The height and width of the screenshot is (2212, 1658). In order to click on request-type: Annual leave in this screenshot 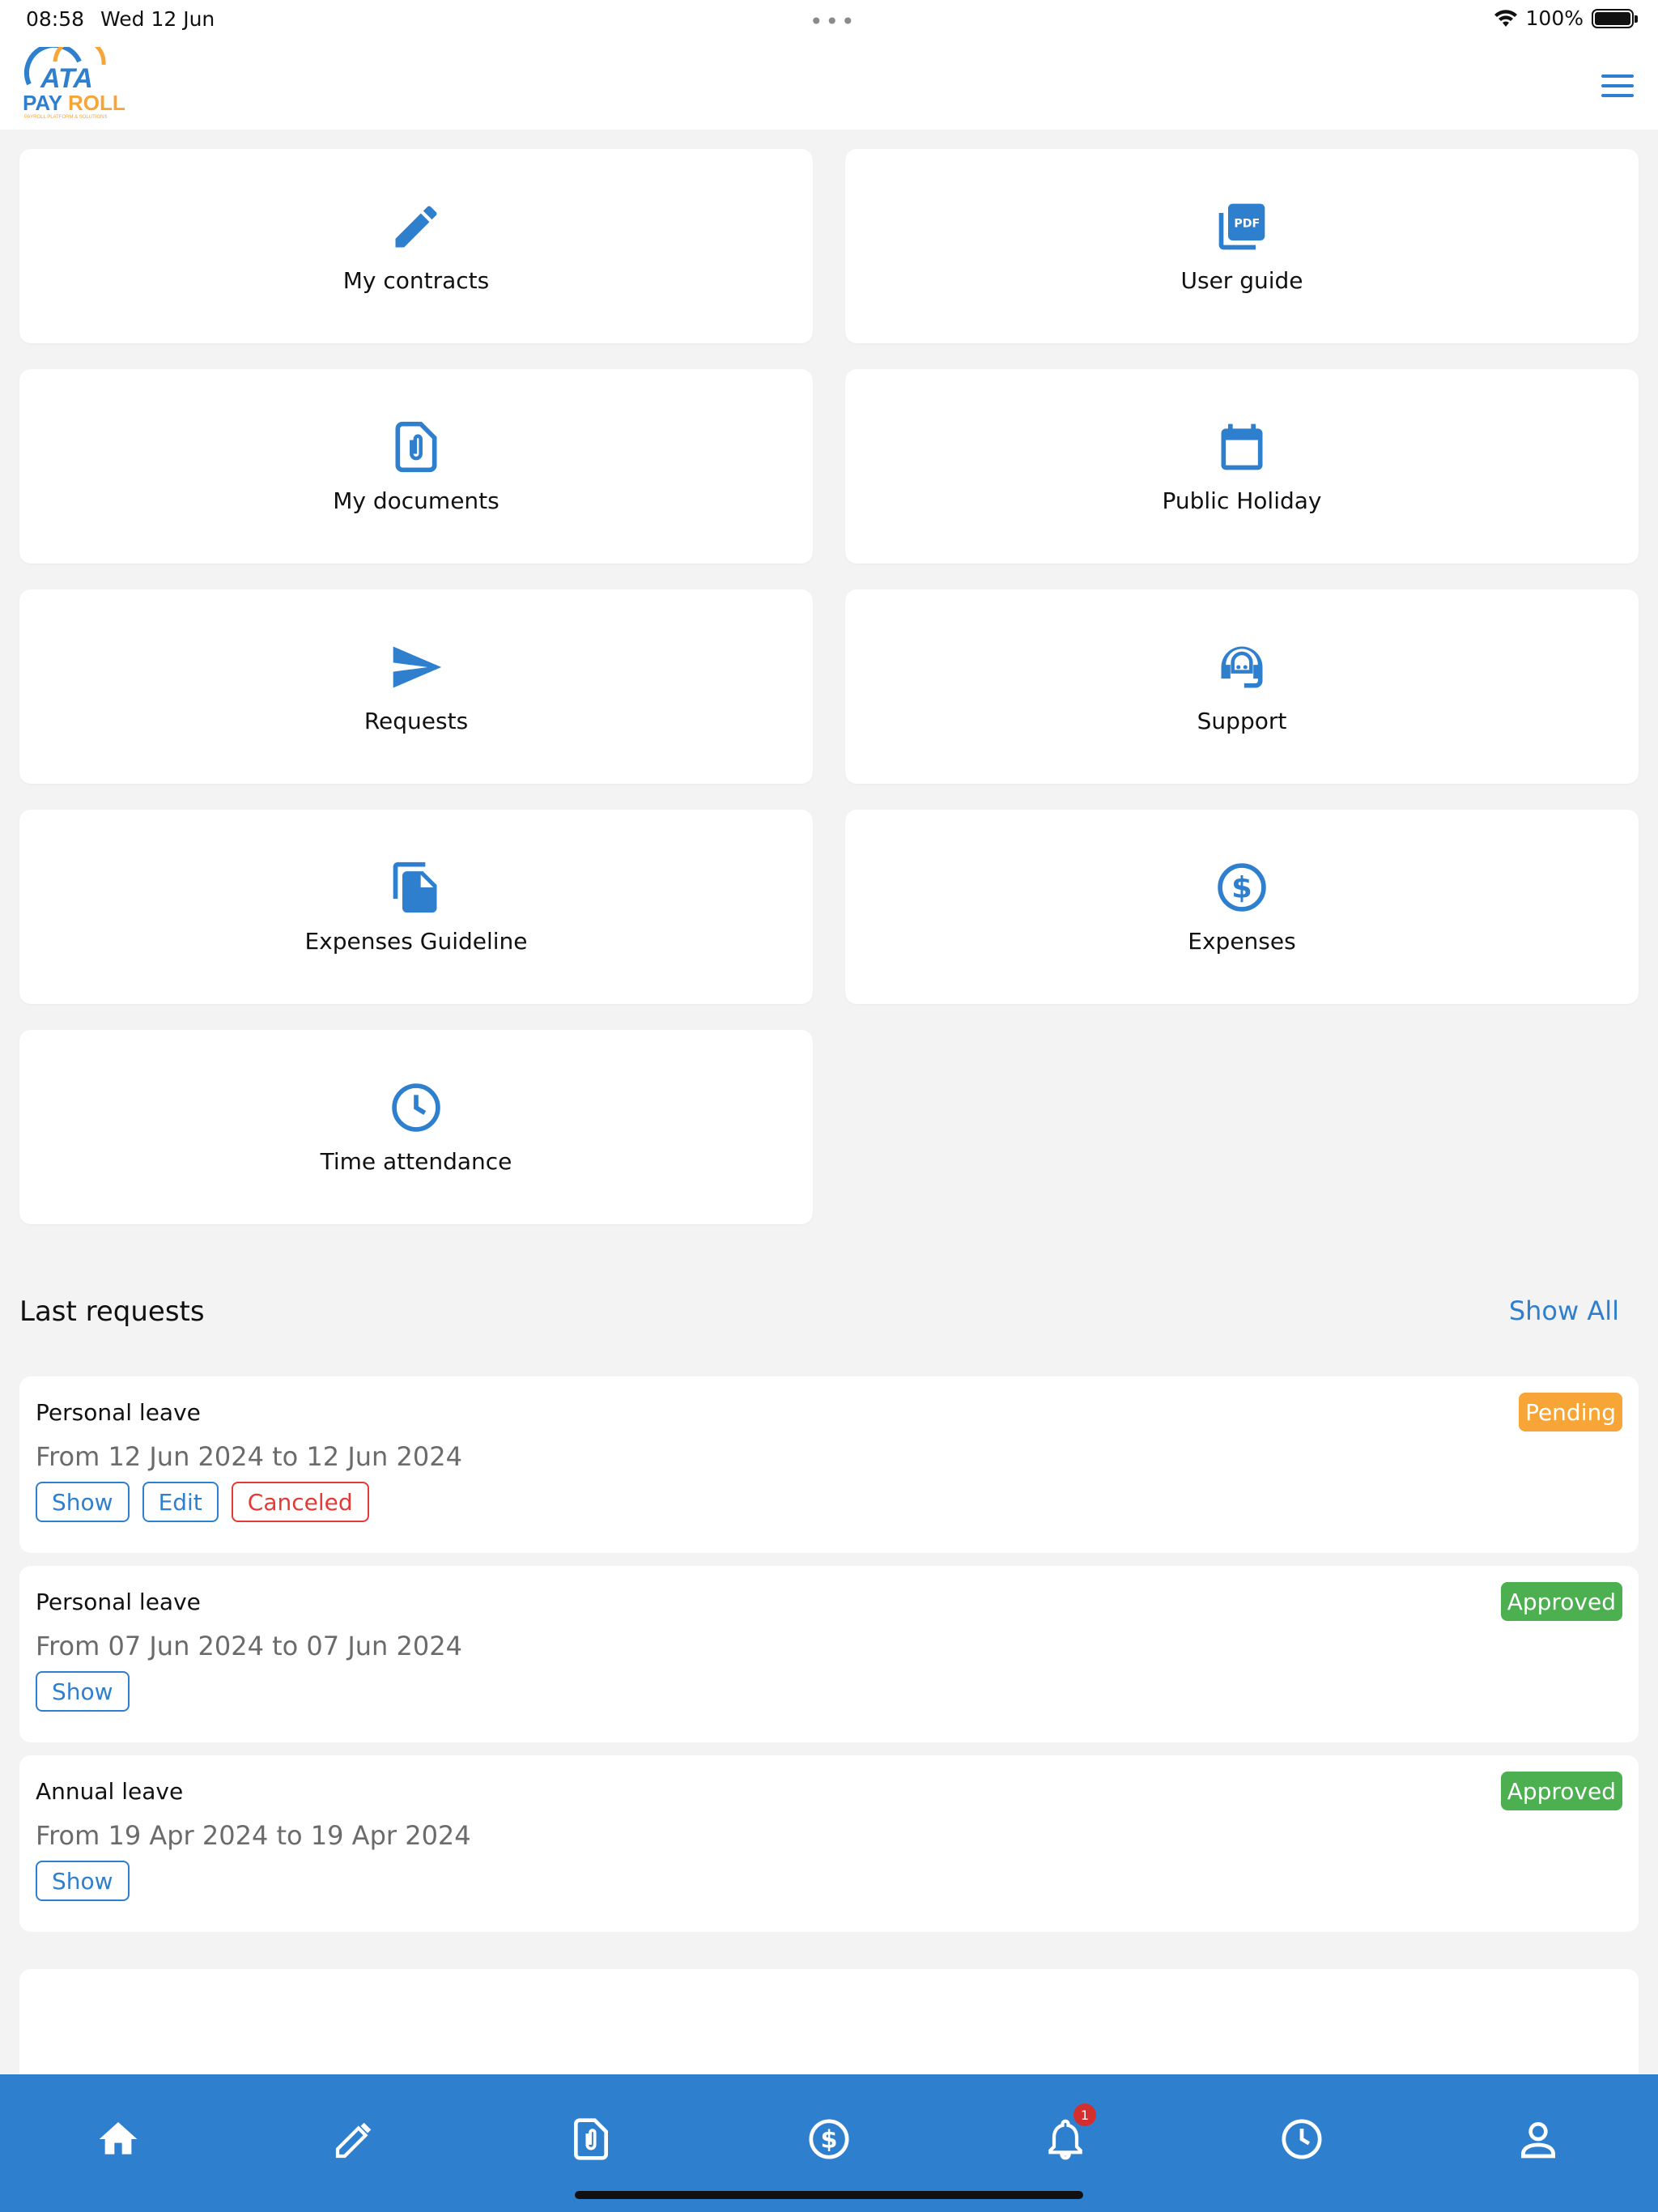, I will do `click(110, 1792)`.